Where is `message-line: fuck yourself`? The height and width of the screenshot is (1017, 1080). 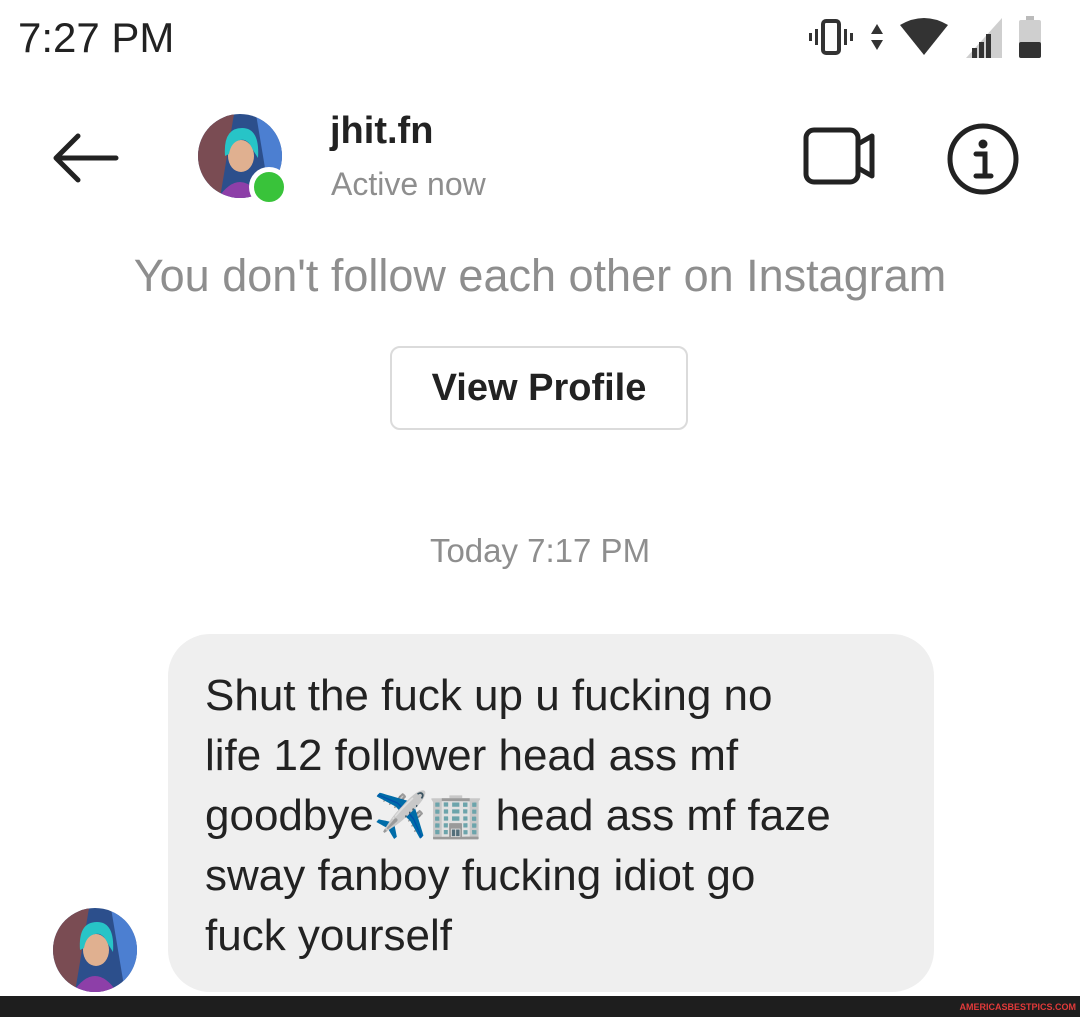
message-line: fuck yourself is located at coordinates (328, 935).